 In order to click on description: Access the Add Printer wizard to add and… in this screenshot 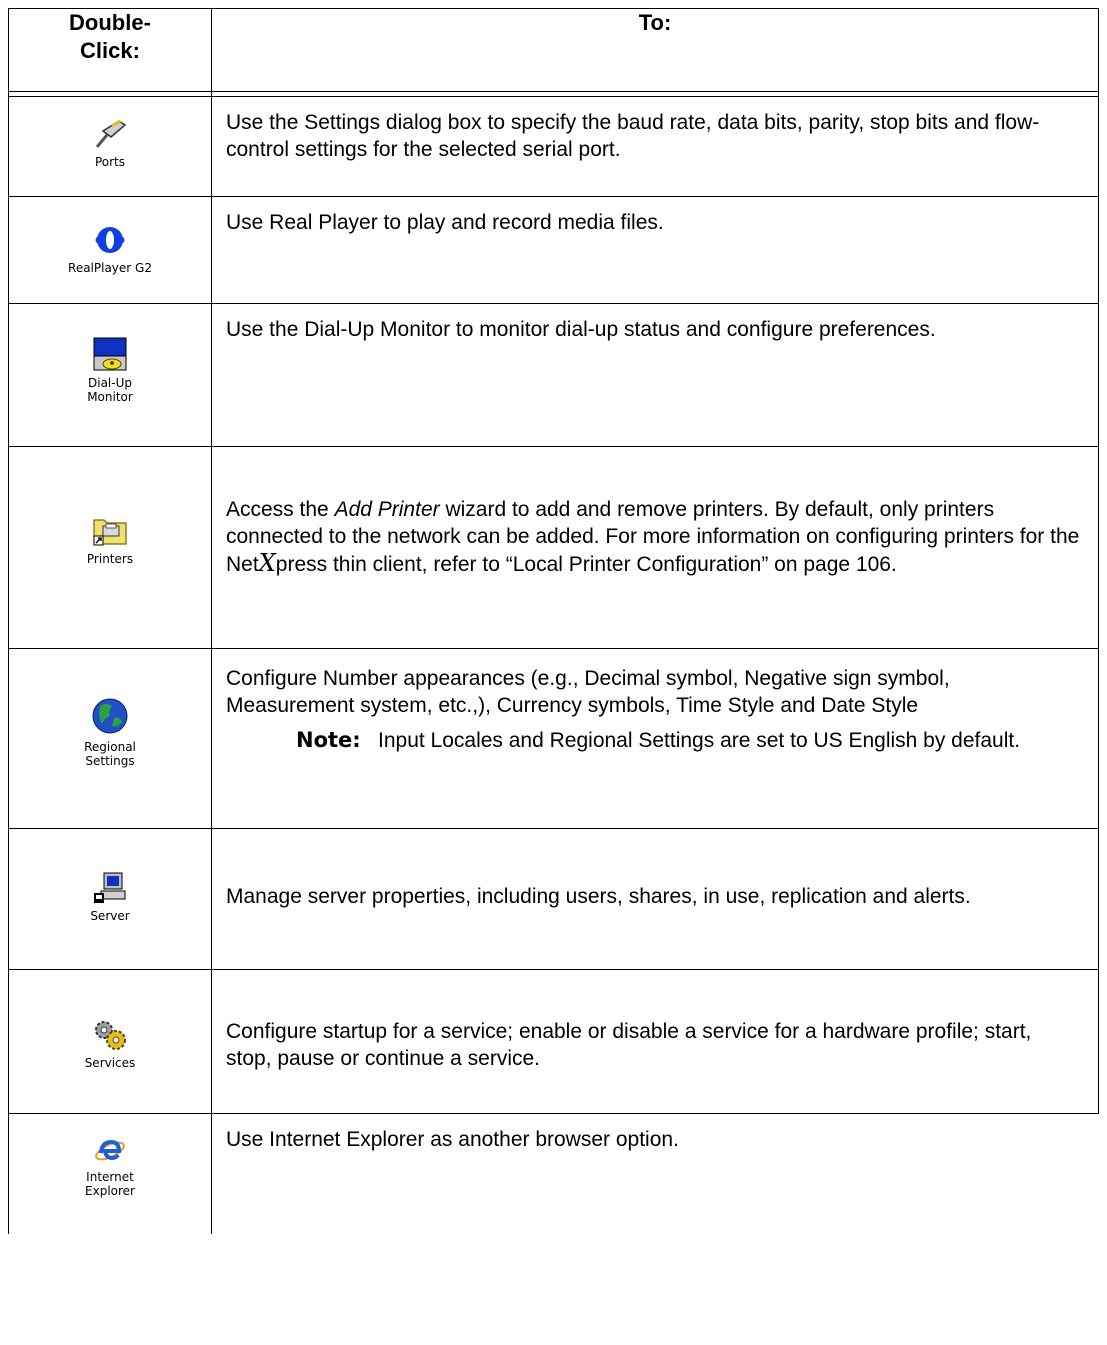, I will do `click(655, 547)`.